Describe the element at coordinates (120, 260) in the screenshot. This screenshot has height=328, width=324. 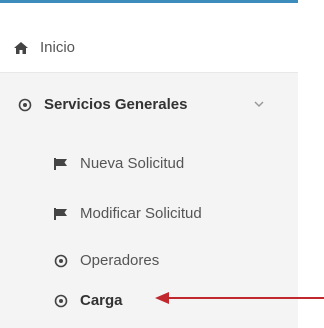
I see `sidebar-item-label: Operadores` at that location.